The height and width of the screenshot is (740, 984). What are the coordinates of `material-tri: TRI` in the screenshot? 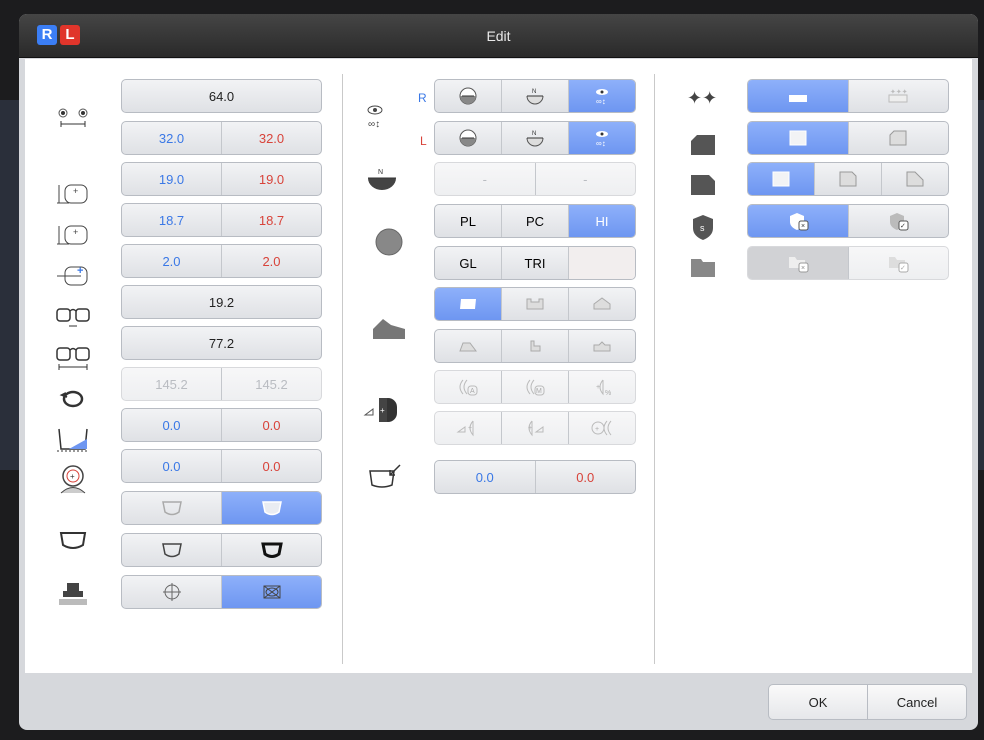 It's located at (534, 263).